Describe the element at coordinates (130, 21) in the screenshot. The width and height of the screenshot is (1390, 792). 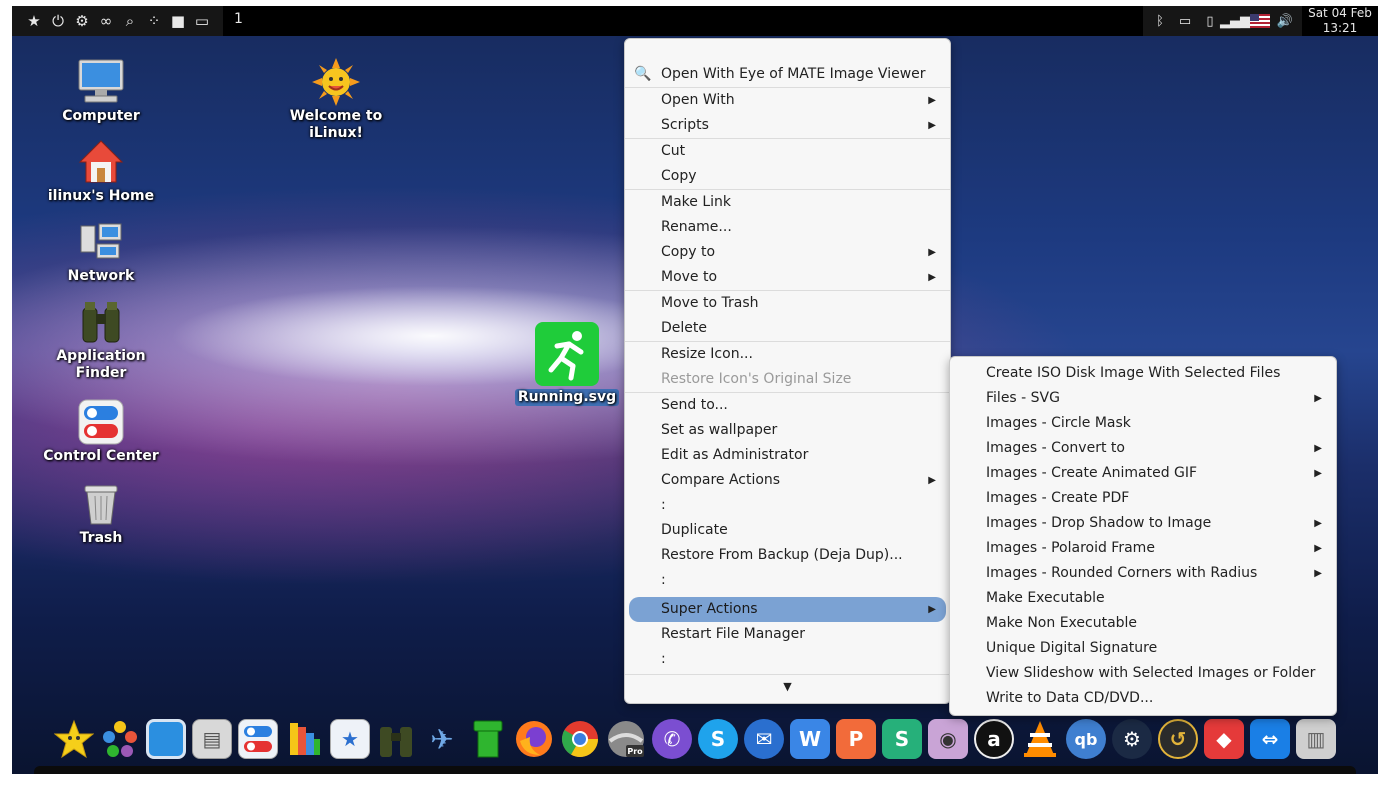
I see `search-icon: ⌕` at that location.